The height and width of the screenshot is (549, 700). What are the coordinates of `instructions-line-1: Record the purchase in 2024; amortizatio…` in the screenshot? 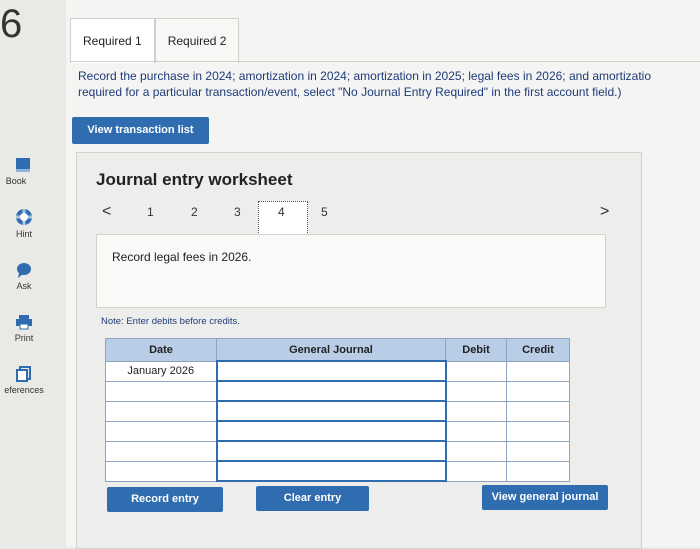 It's located at (365, 76).